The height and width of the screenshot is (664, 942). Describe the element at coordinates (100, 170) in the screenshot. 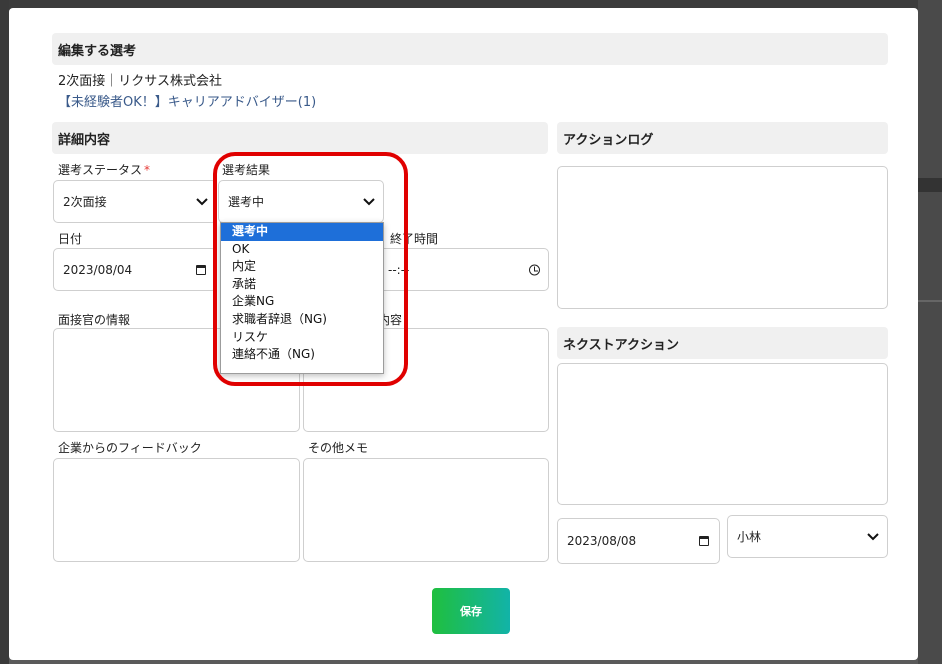

I see `status-label-text: 選考ステータス` at that location.